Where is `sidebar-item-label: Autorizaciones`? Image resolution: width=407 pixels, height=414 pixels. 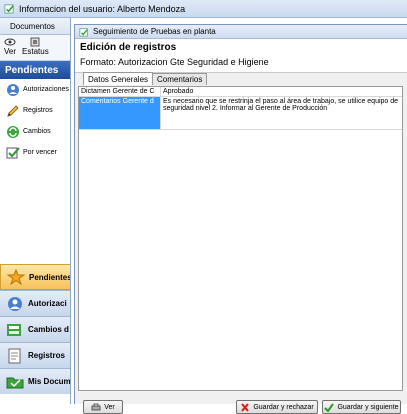
sidebar-item-label: Autorizaciones is located at coordinates (46, 89).